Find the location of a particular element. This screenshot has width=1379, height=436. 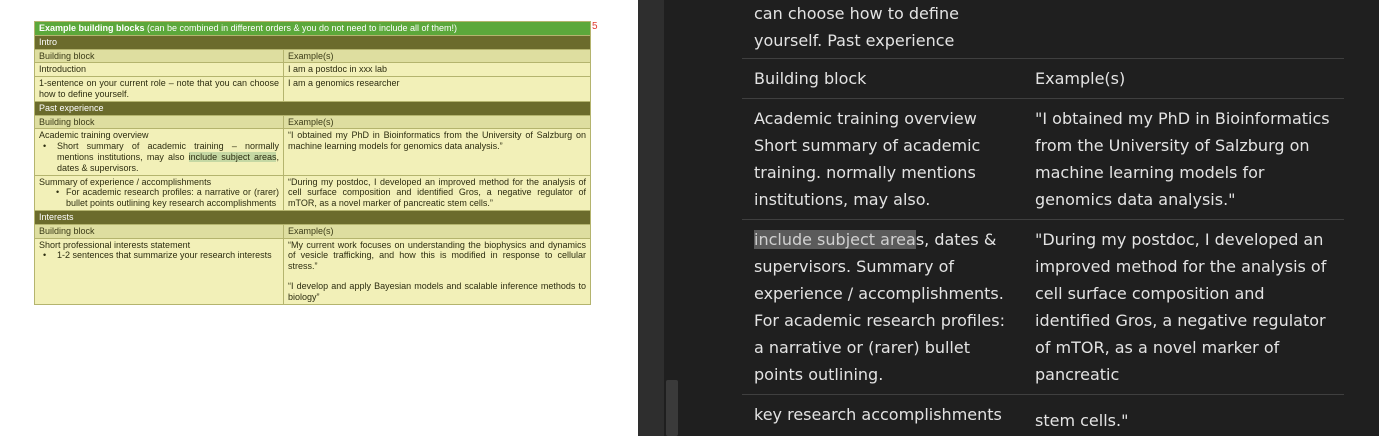

block-title: Short professional interests statement is located at coordinates (115, 244).